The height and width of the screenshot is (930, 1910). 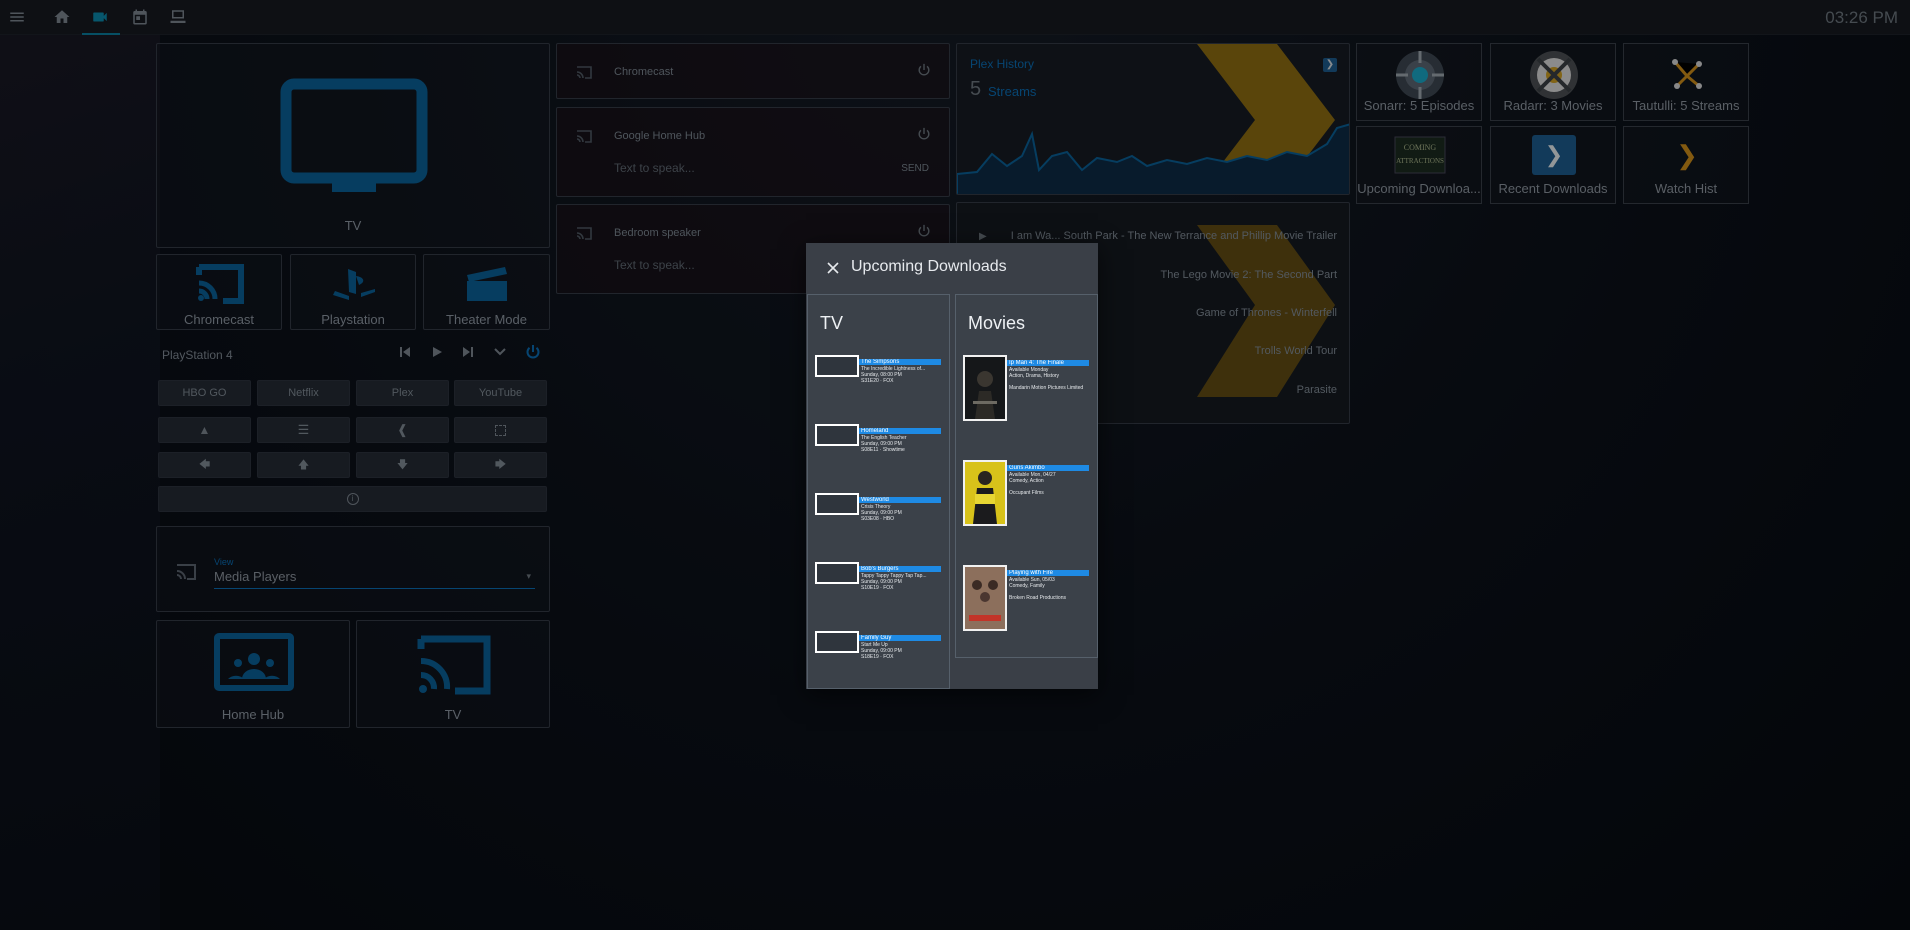 I want to click on movie-genres: Comedy, Action, so click(x=1026, y=481).